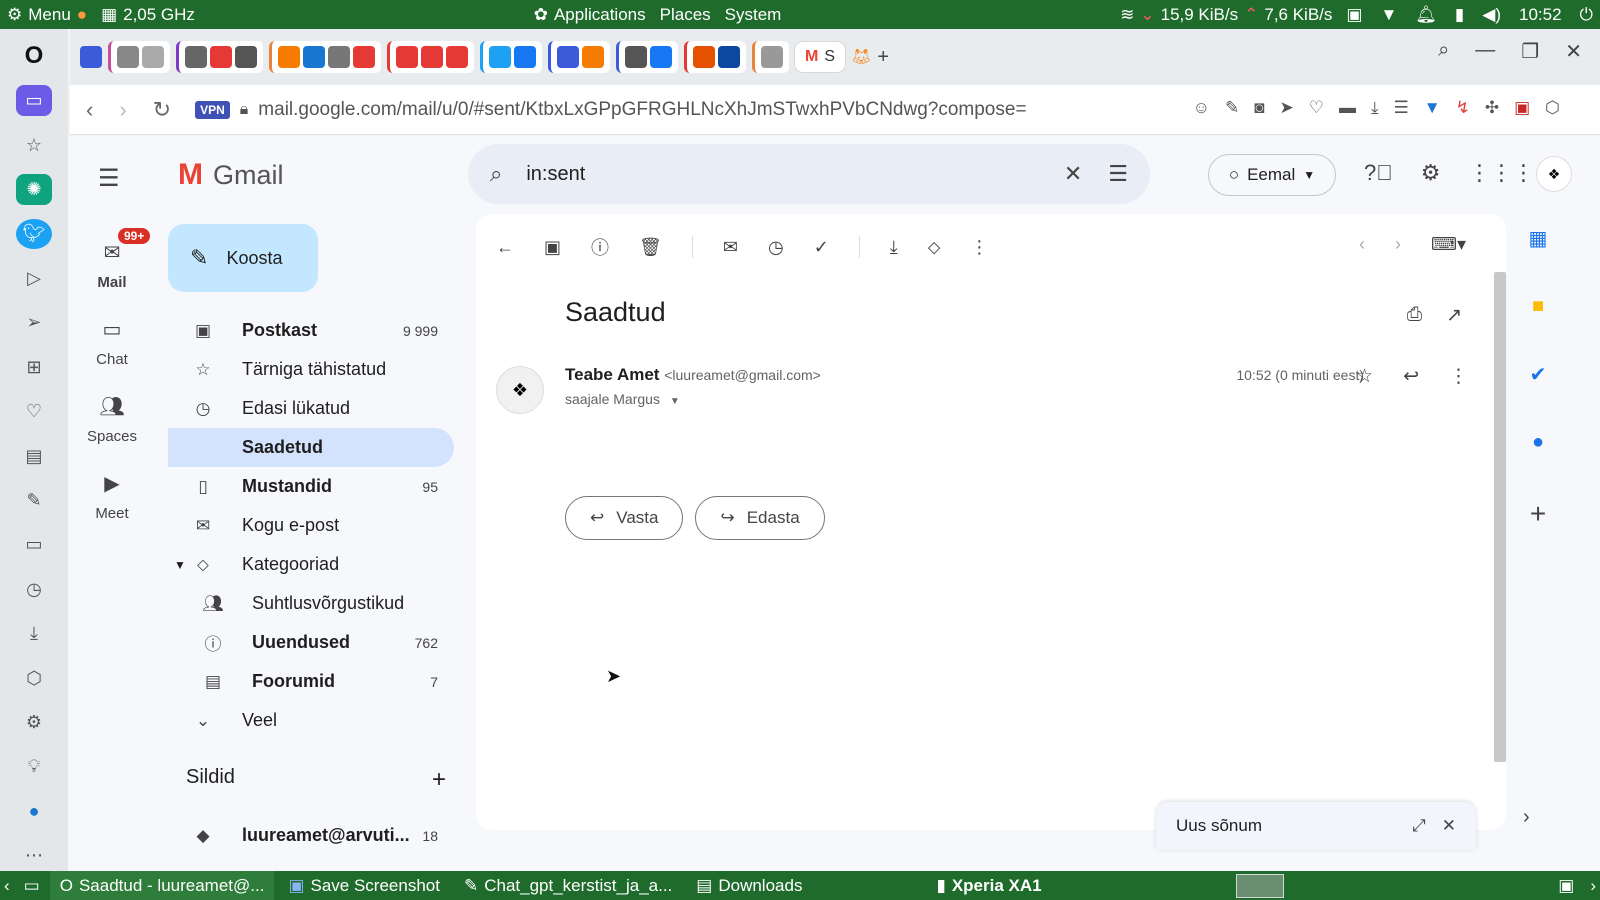  Describe the element at coordinates (1454, 315) in the screenshot. I see `open-new-window-icon: ↗` at that location.